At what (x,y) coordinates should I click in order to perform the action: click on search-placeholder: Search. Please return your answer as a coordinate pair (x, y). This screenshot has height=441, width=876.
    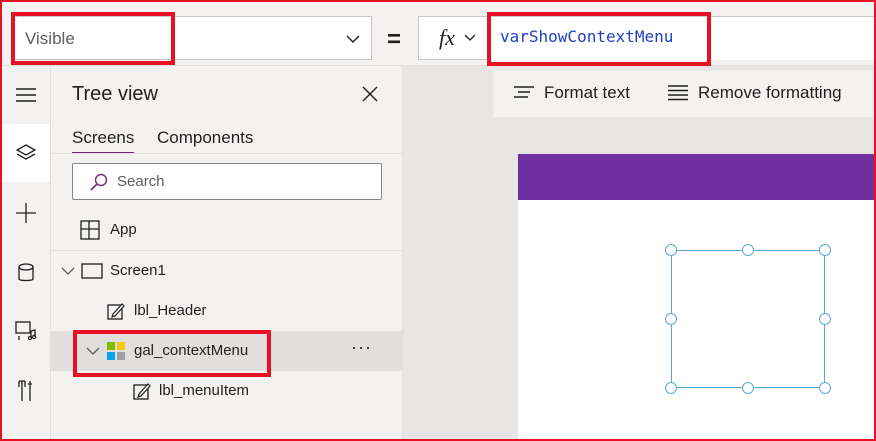
    Looking at the image, I should click on (141, 181).